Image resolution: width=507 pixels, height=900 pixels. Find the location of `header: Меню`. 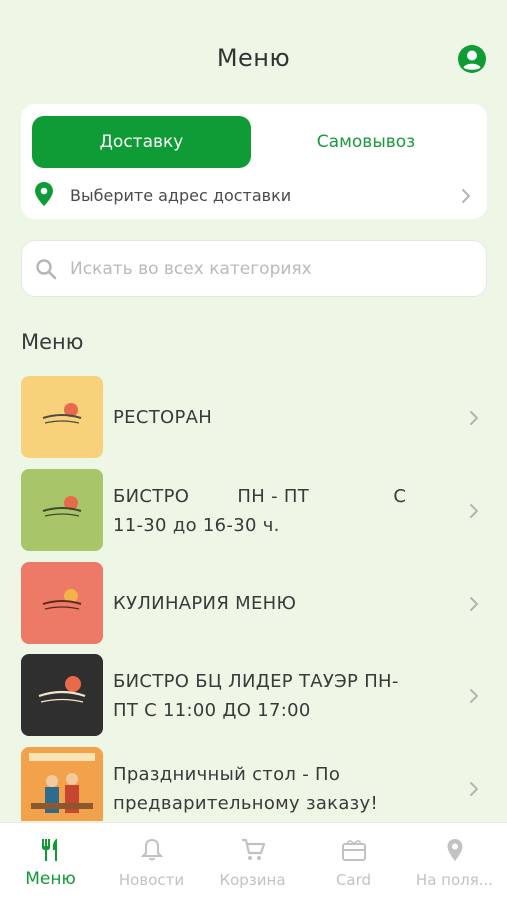

header: Меню is located at coordinates (253, 55).